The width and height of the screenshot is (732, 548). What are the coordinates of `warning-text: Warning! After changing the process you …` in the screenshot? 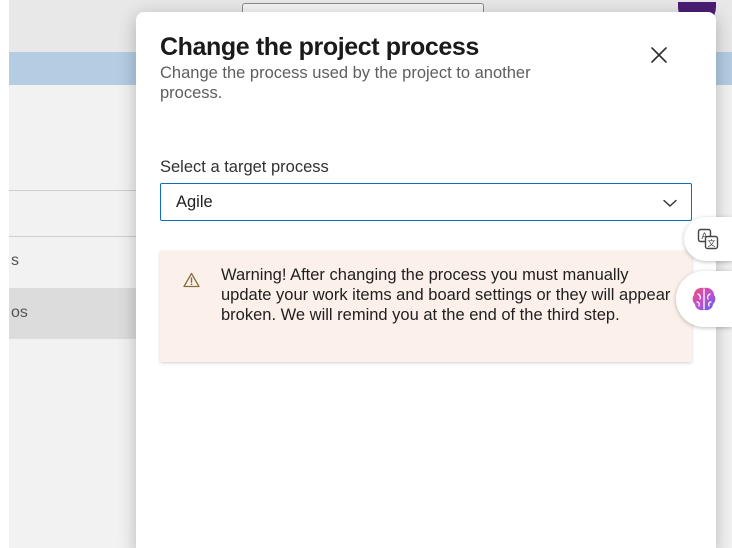 It's located at (446, 295).